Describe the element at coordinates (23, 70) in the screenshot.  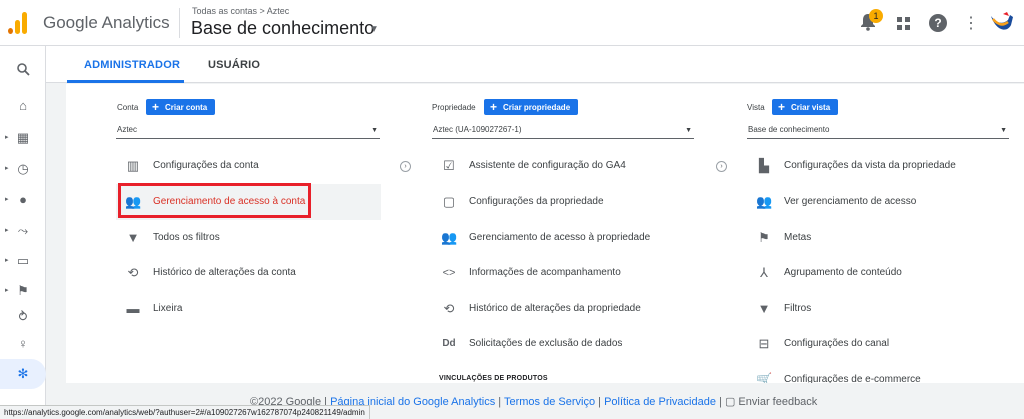
I see `search-icon` at that location.